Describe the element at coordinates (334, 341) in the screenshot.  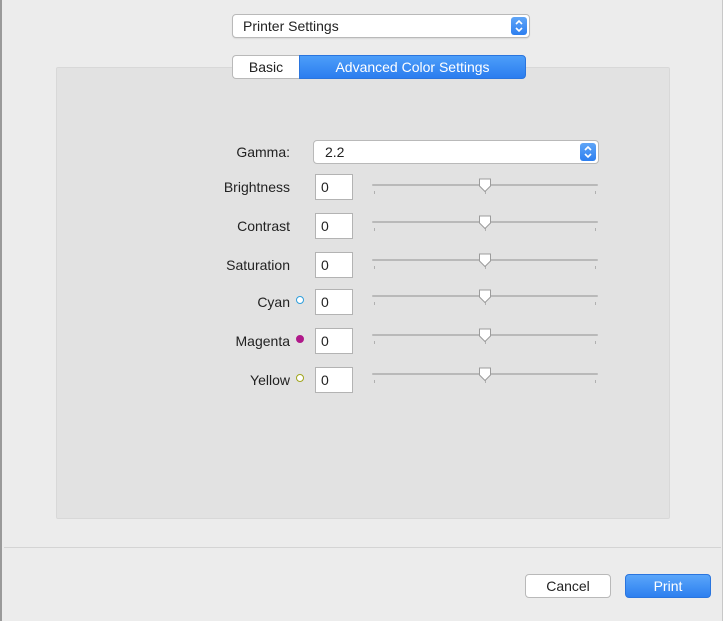
I see `magenta-field: 0` at that location.